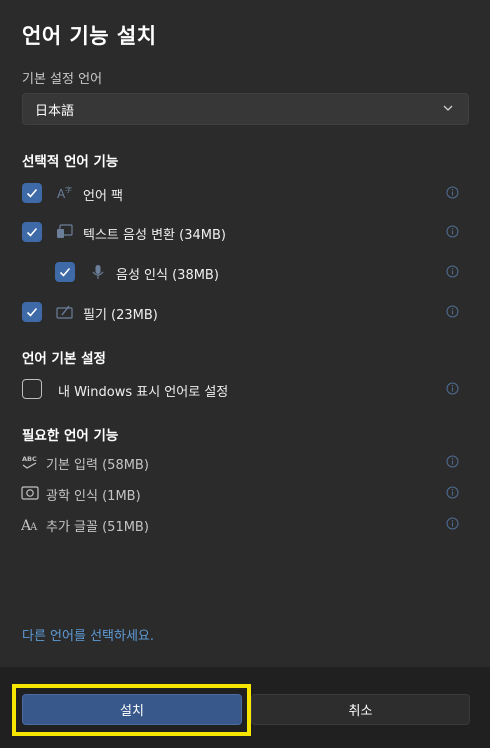 The image size is (490, 748). I want to click on text-to-speech-icon, so click(65, 231).